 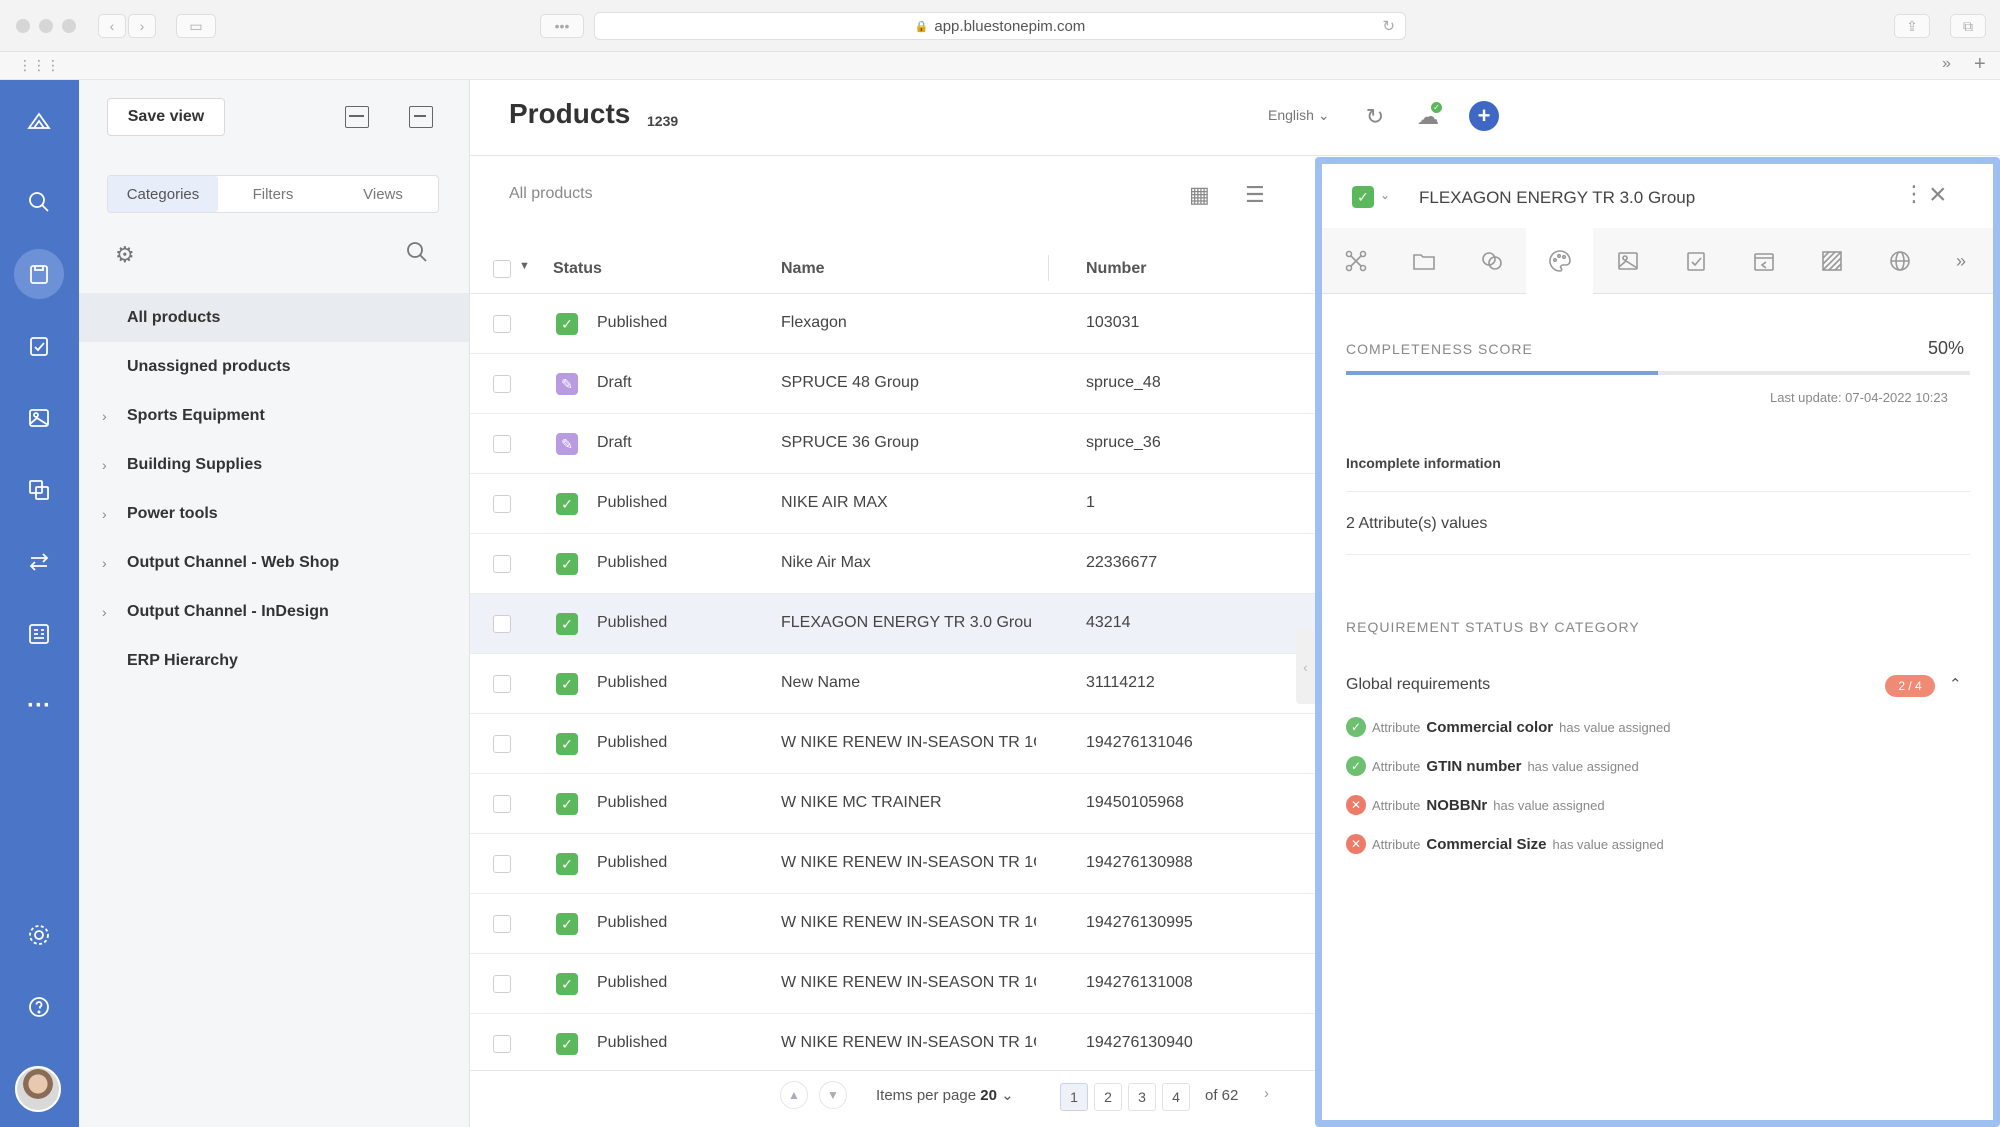 What do you see at coordinates (274, 464) in the screenshot?
I see `category-item: › Building Supplies` at bounding box center [274, 464].